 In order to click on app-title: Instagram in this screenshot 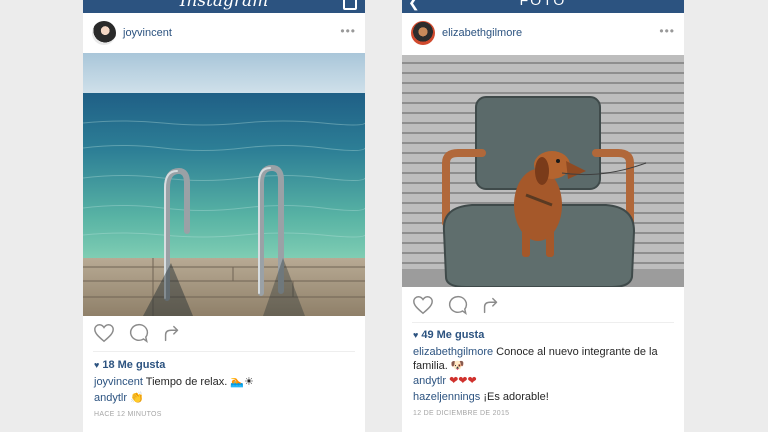, I will do `click(224, 5)`.